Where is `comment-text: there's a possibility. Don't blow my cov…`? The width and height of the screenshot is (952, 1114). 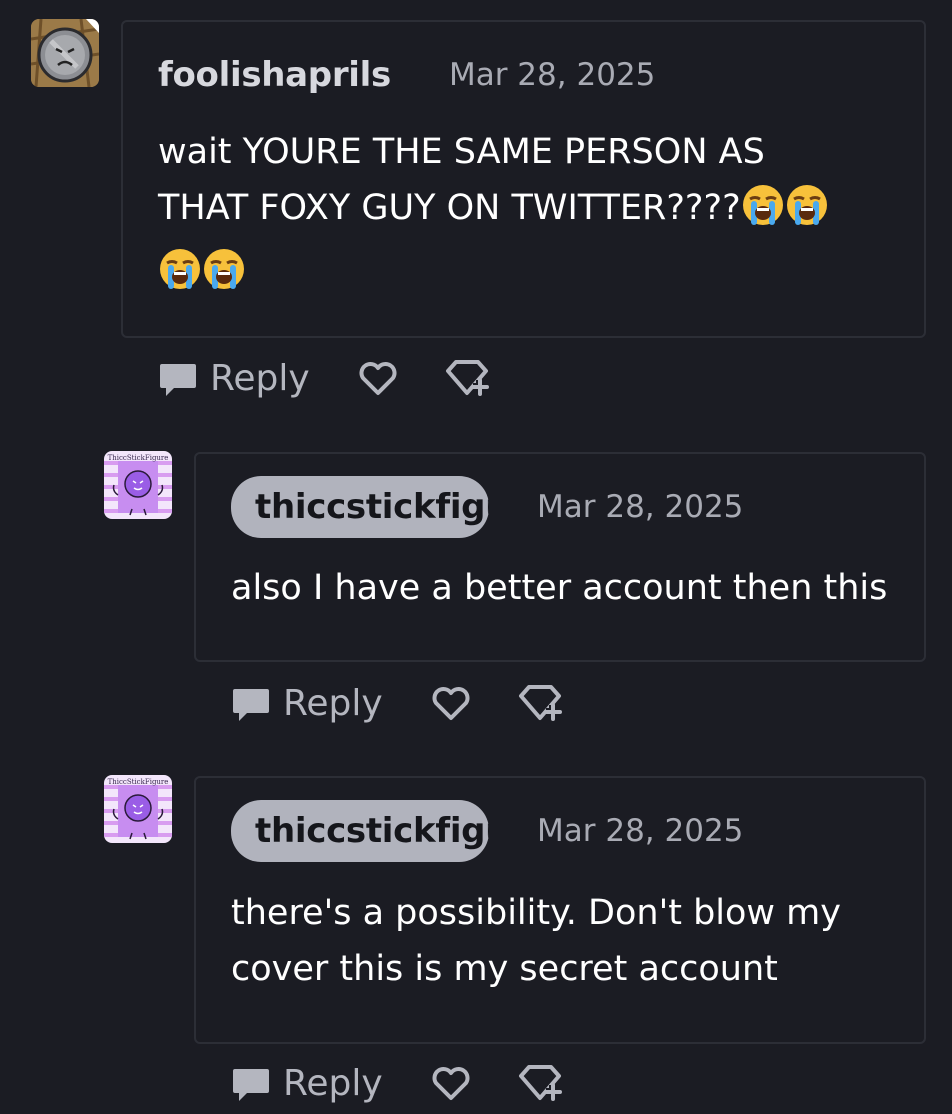 comment-text: there's a possibility. Don't blow my cov… is located at coordinates (536, 941).